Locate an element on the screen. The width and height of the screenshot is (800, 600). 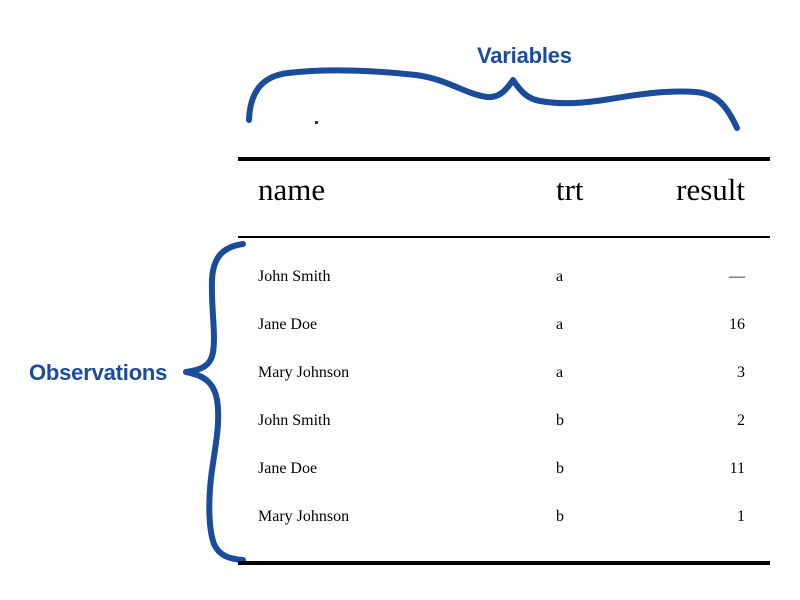
table-row: Mary Johnson b 1 is located at coordinates (504, 517).